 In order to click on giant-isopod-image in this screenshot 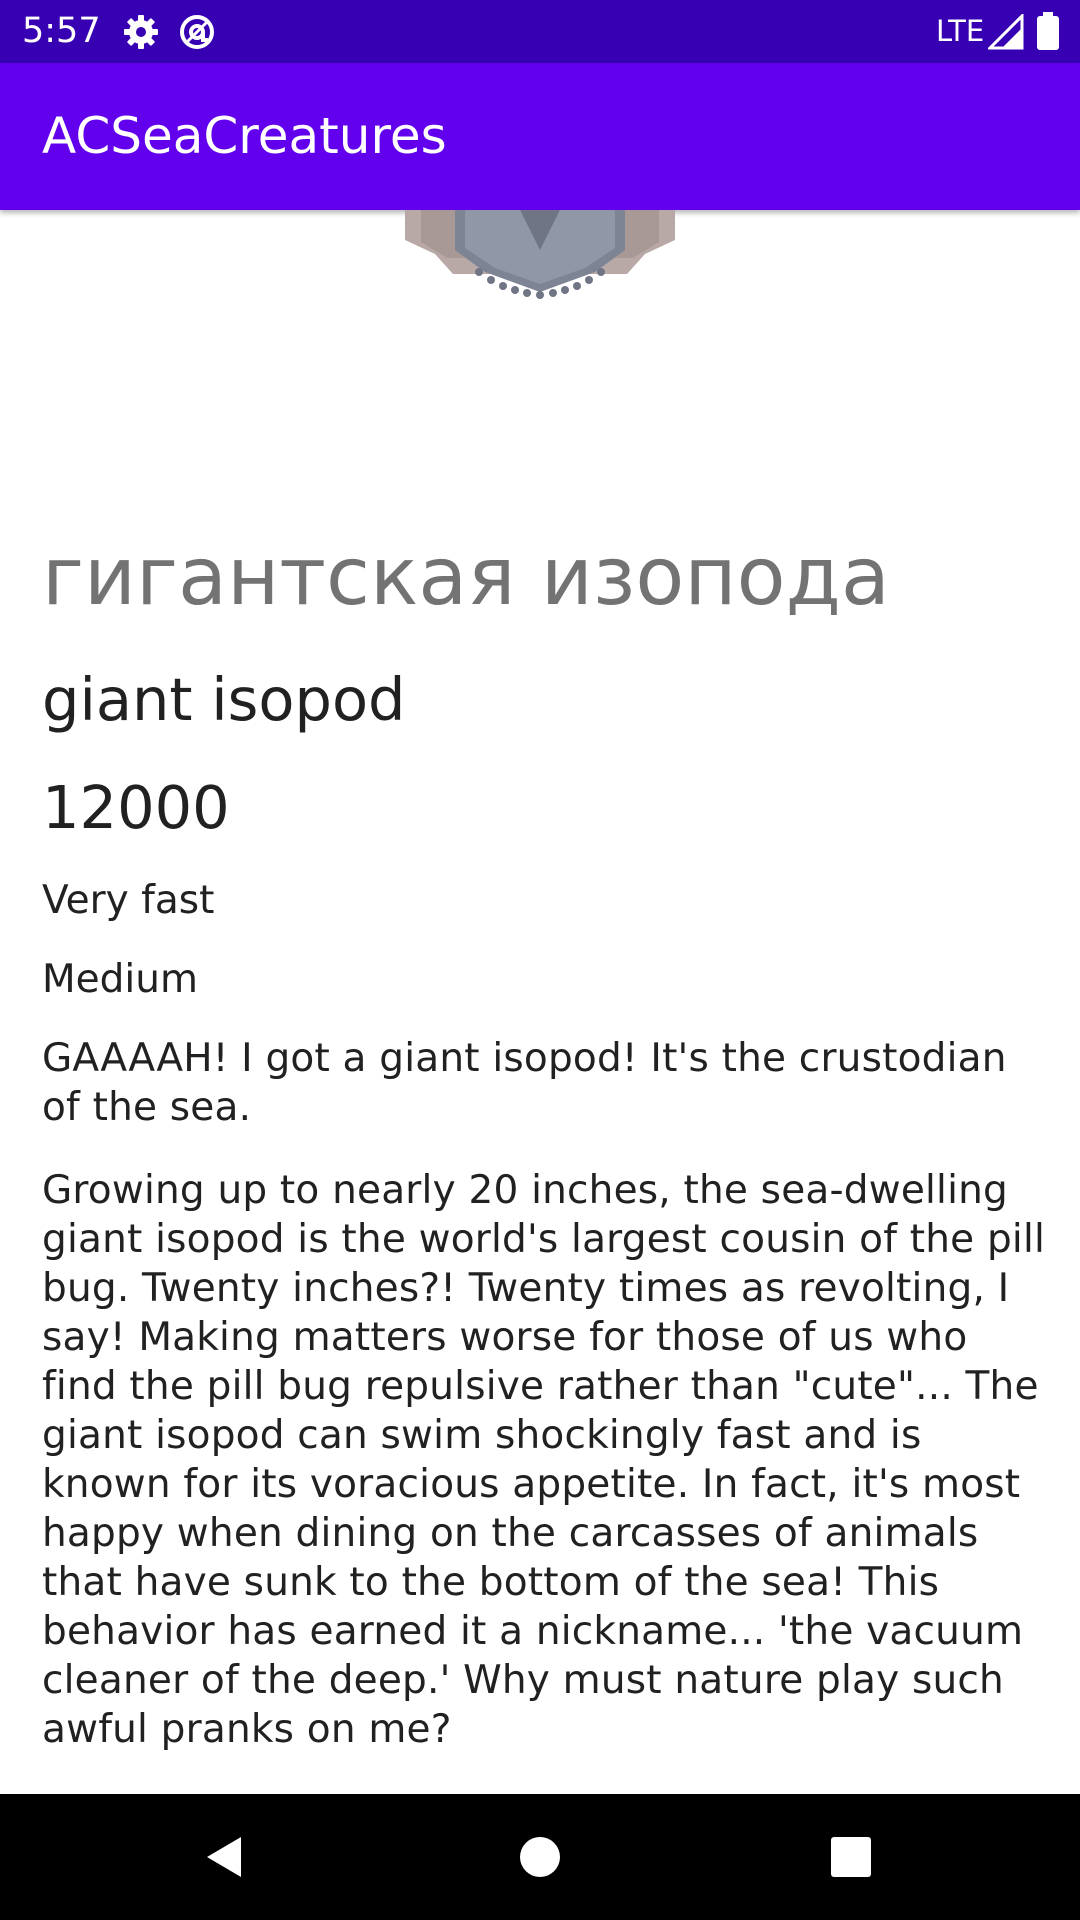, I will do `click(540, 265)`.